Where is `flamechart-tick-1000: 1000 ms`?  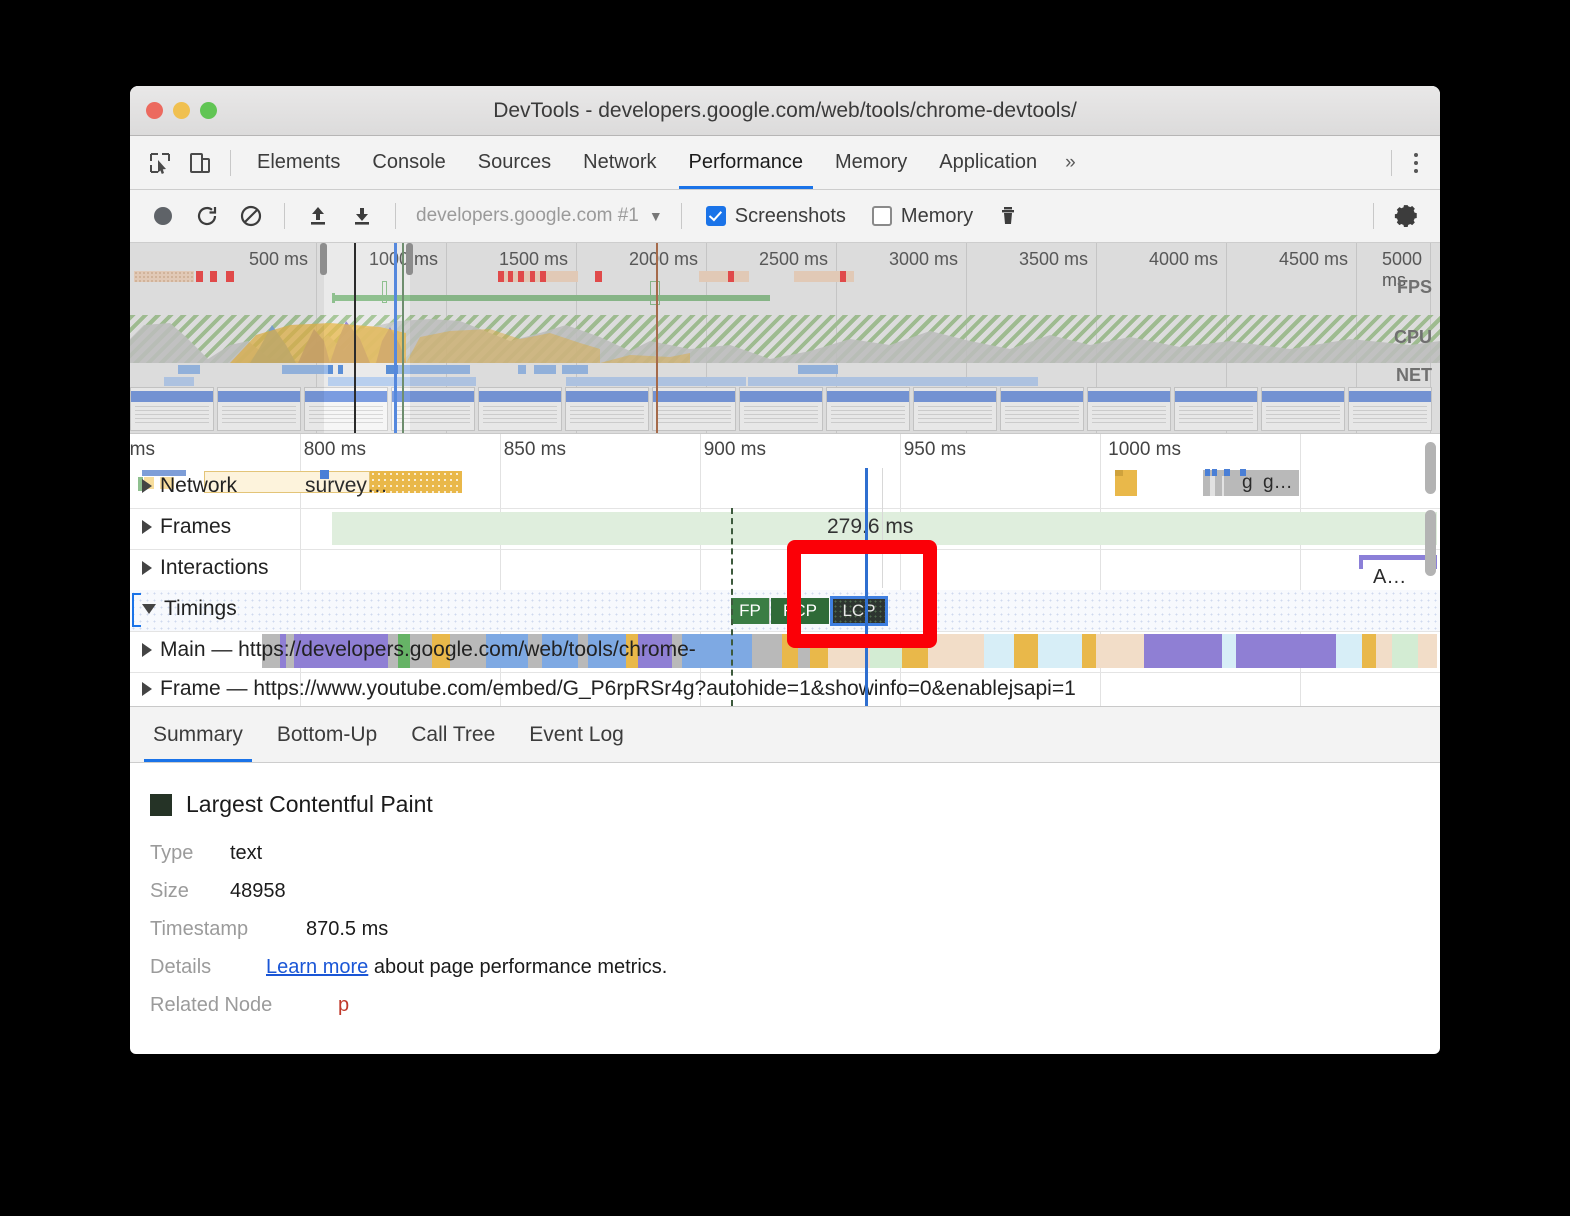
flamechart-tick-1000: 1000 ms is located at coordinates (1144, 449).